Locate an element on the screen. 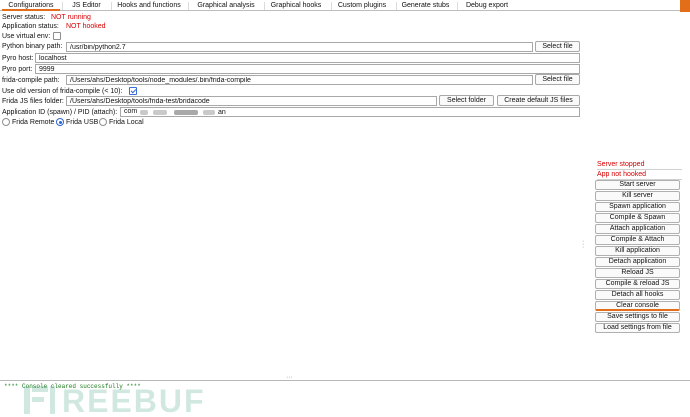  compile-attach-button: Compile & Attach is located at coordinates (637, 240).